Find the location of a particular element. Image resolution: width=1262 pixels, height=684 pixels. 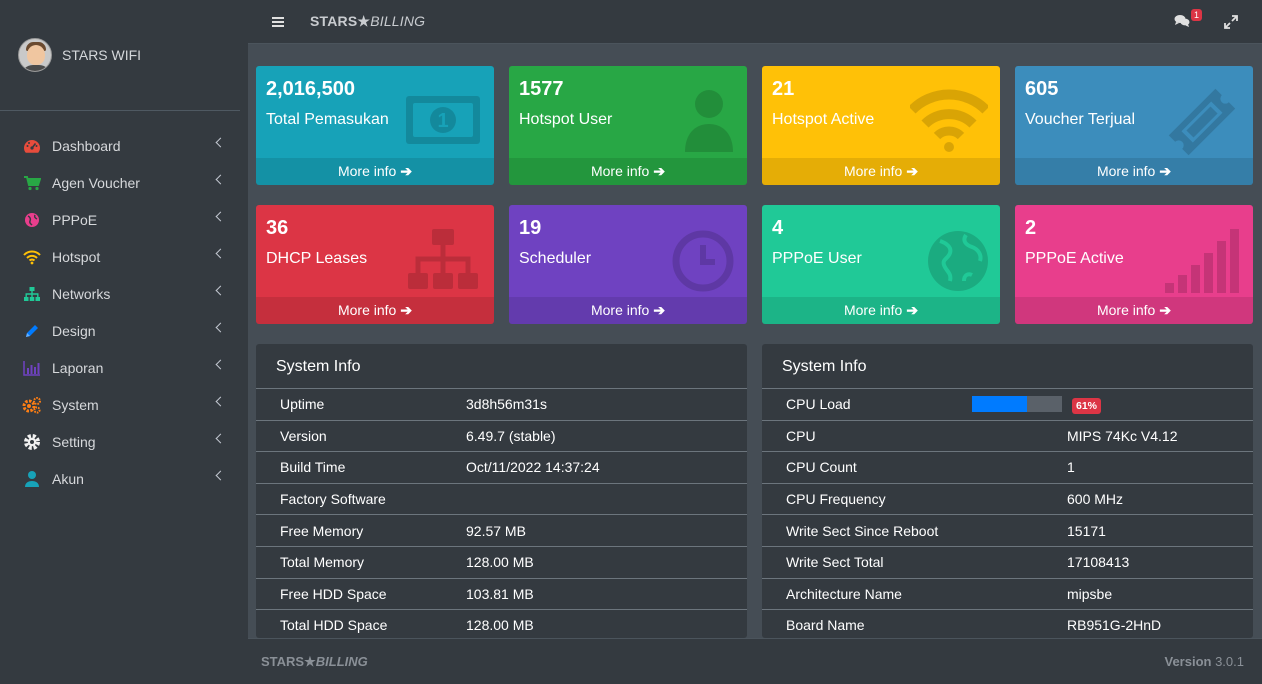

table-row: Write Sect Since Reboot 15171 is located at coordinates (1007, 531).